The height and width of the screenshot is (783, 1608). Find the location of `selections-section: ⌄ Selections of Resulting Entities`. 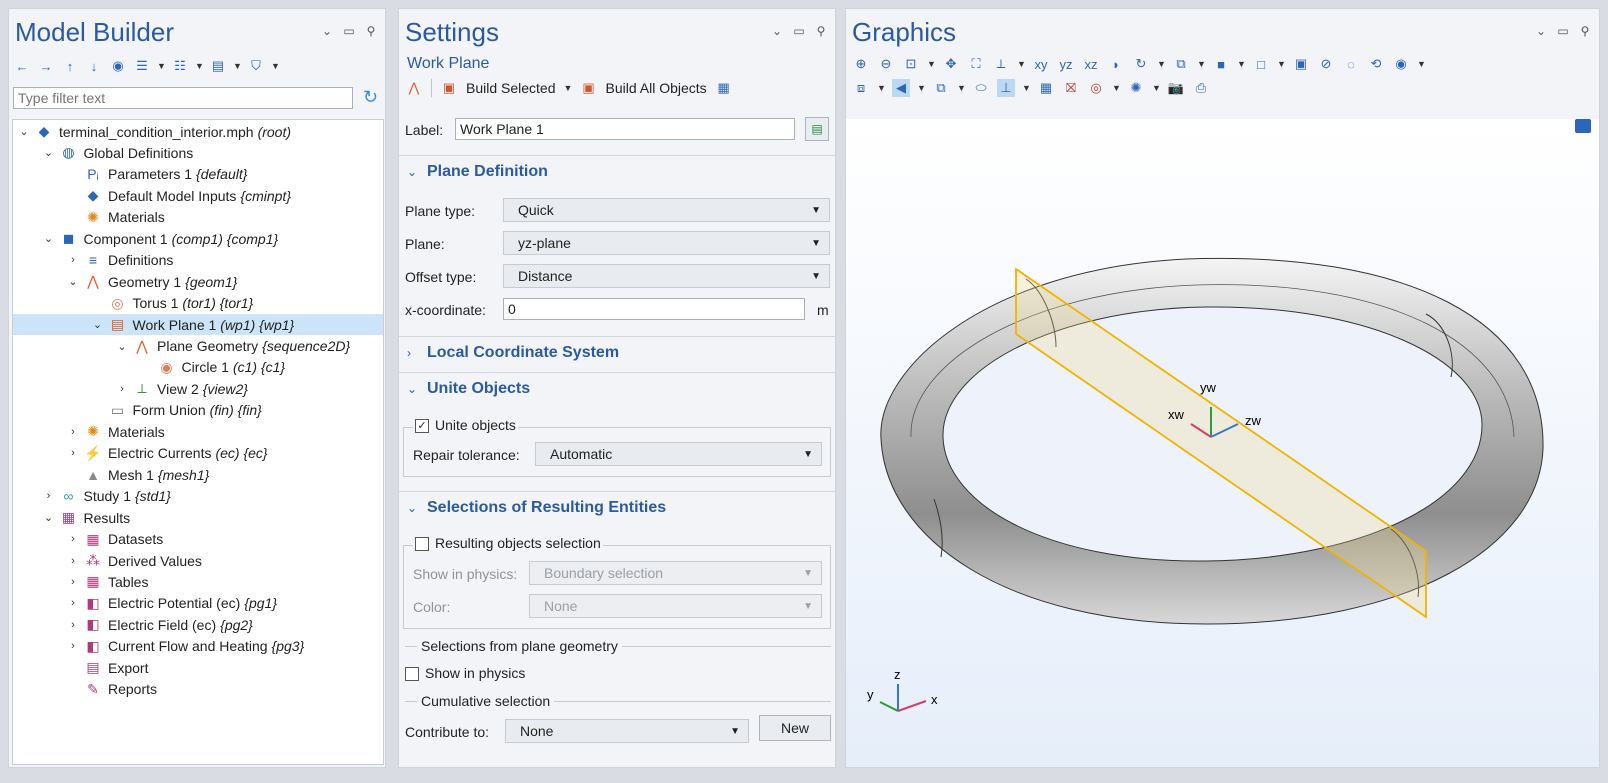

selections-section: ⌄ Selections of Resulting Entities is located at coordinates (617, 507).